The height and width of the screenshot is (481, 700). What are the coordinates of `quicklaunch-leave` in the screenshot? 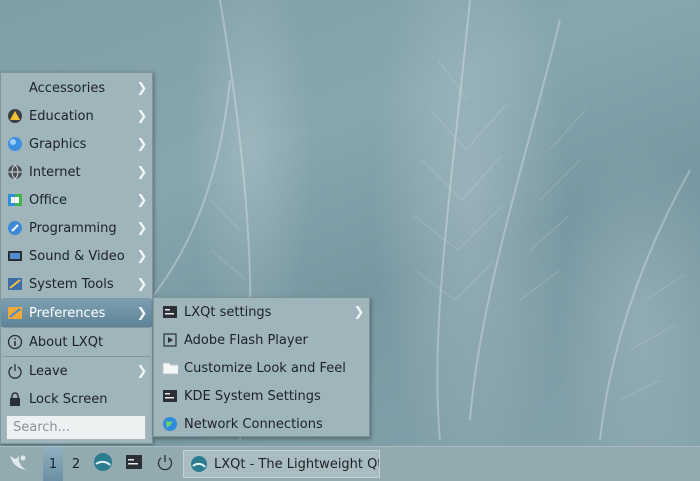 It's located at (165, 464).